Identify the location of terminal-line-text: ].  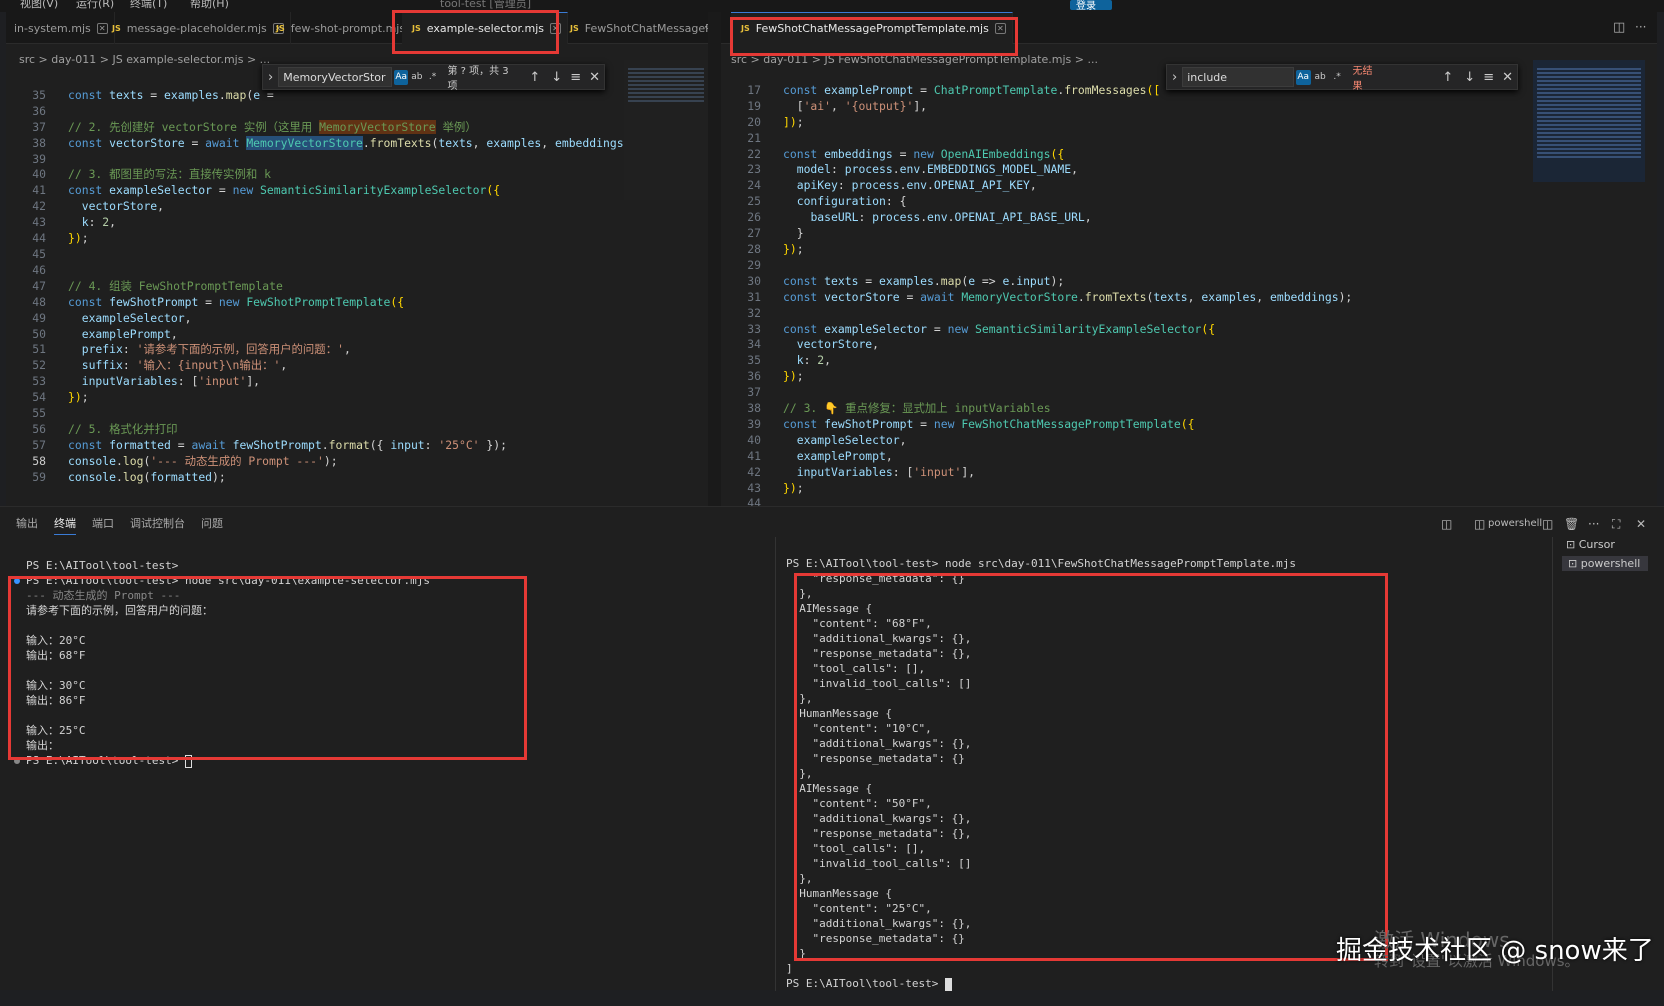
(789, 968).